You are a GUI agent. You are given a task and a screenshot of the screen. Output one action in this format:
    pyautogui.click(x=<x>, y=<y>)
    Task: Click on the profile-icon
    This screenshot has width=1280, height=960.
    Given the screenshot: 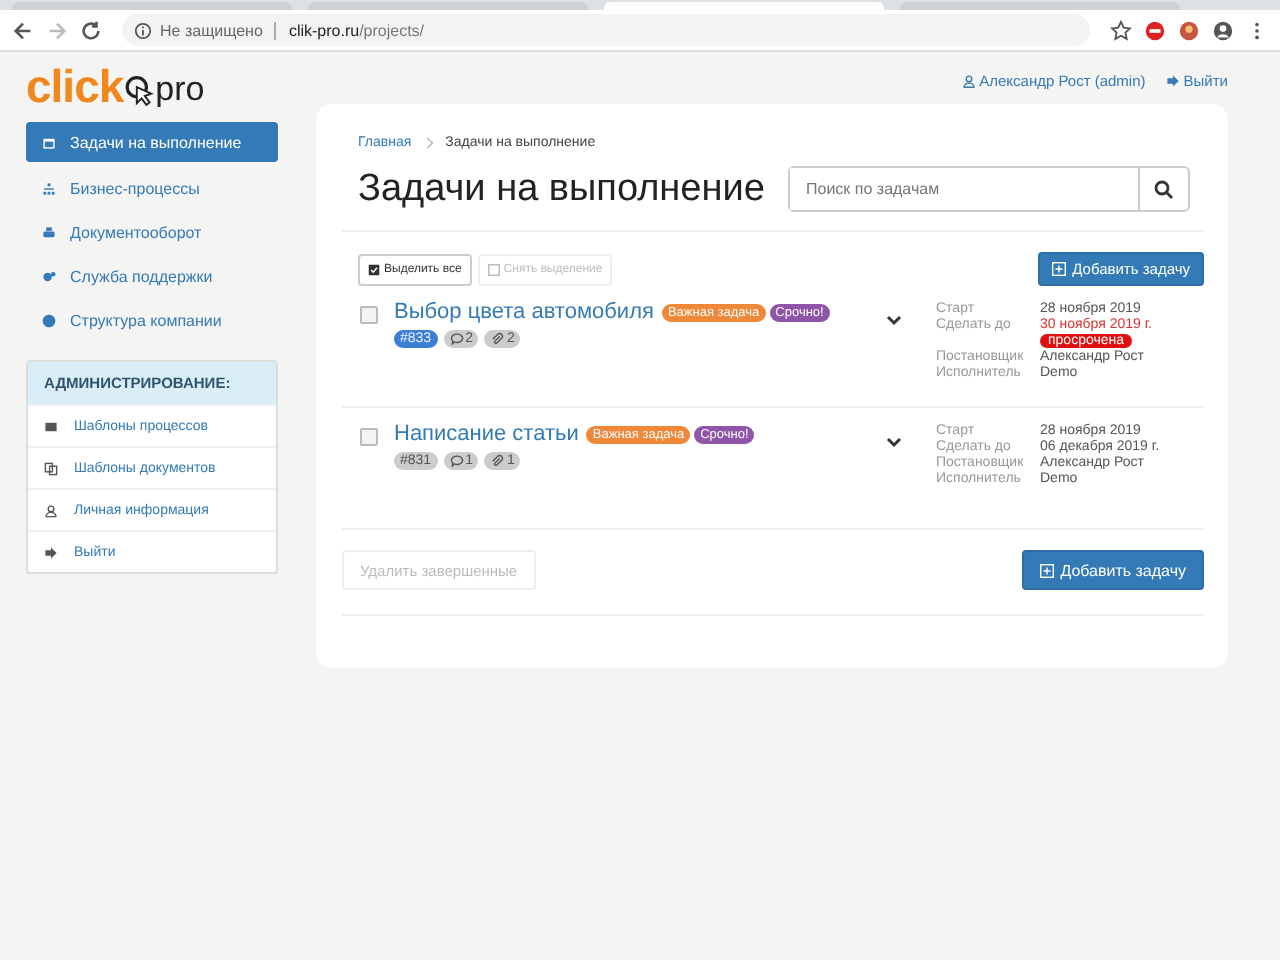 What is the action you would take?
    pyautogui.click(x=1223, y=30)
    